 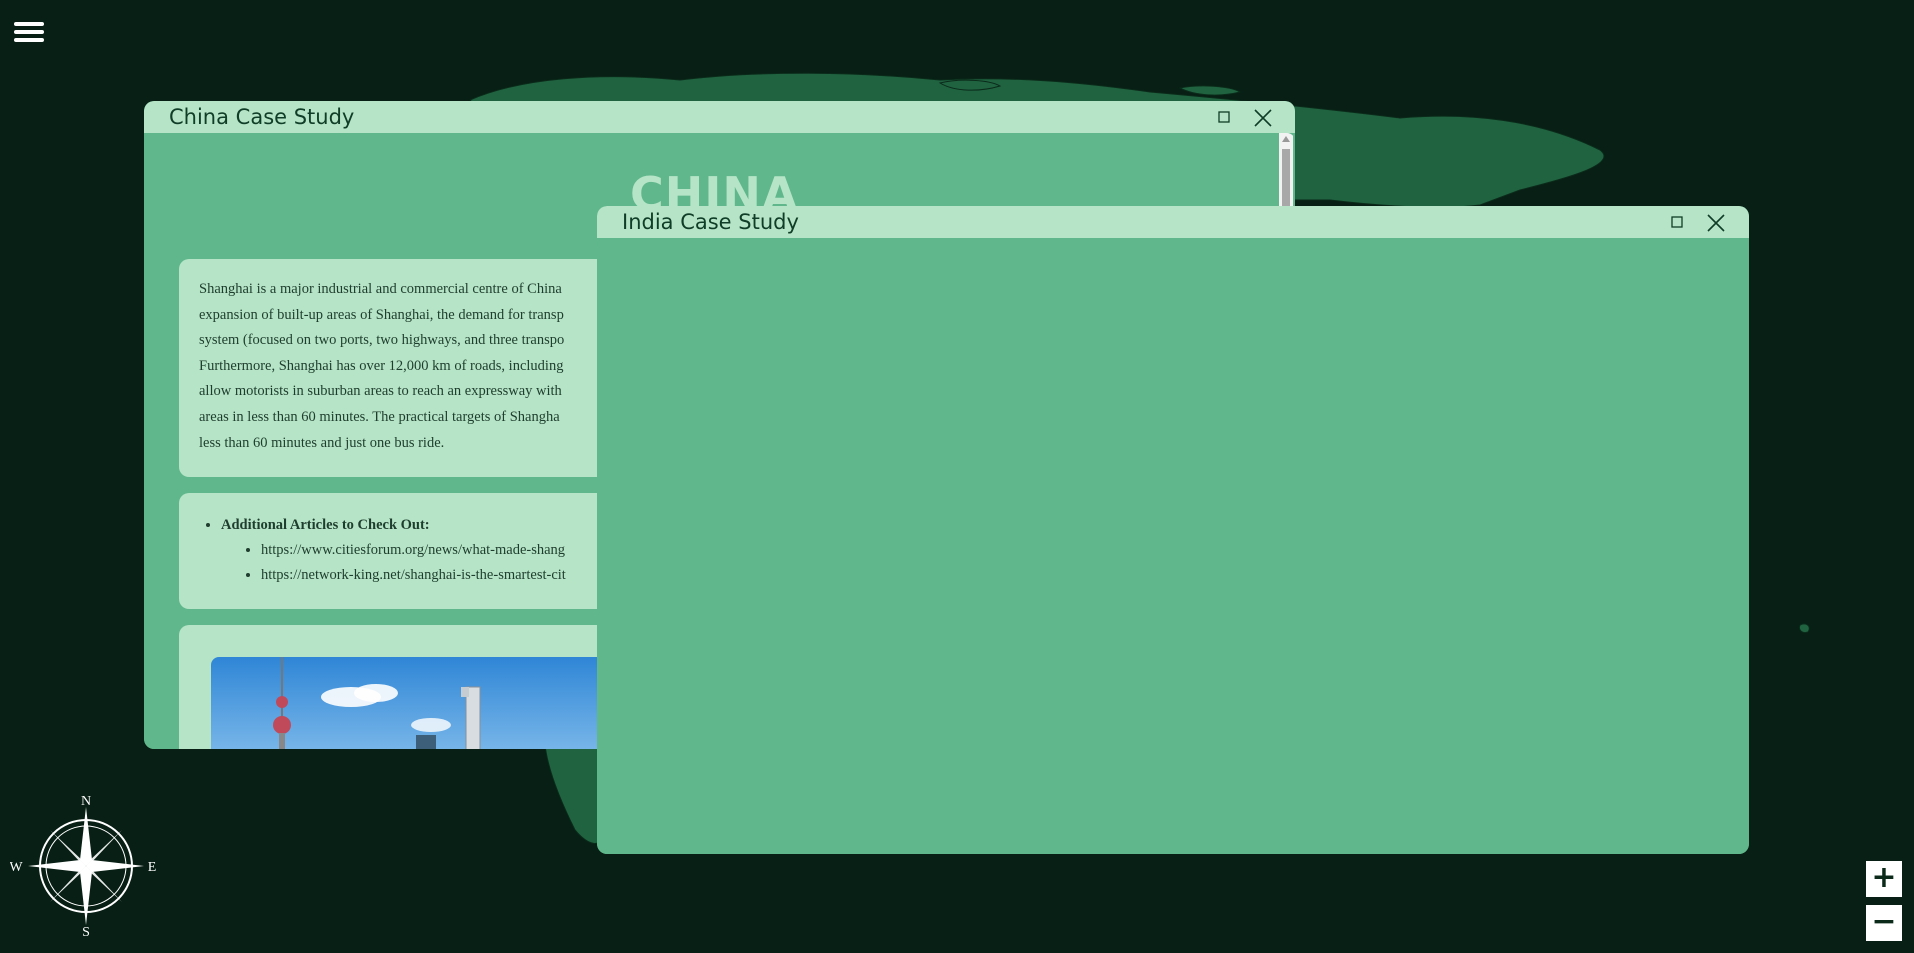 I want to click on compass-south-label: S, so click(x=86, y=931).